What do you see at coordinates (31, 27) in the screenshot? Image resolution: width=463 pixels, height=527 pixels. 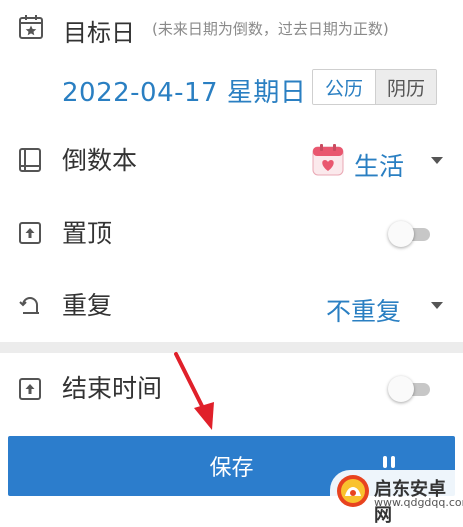 I see `calendar-star-icon` at bounding box center [31, 27].